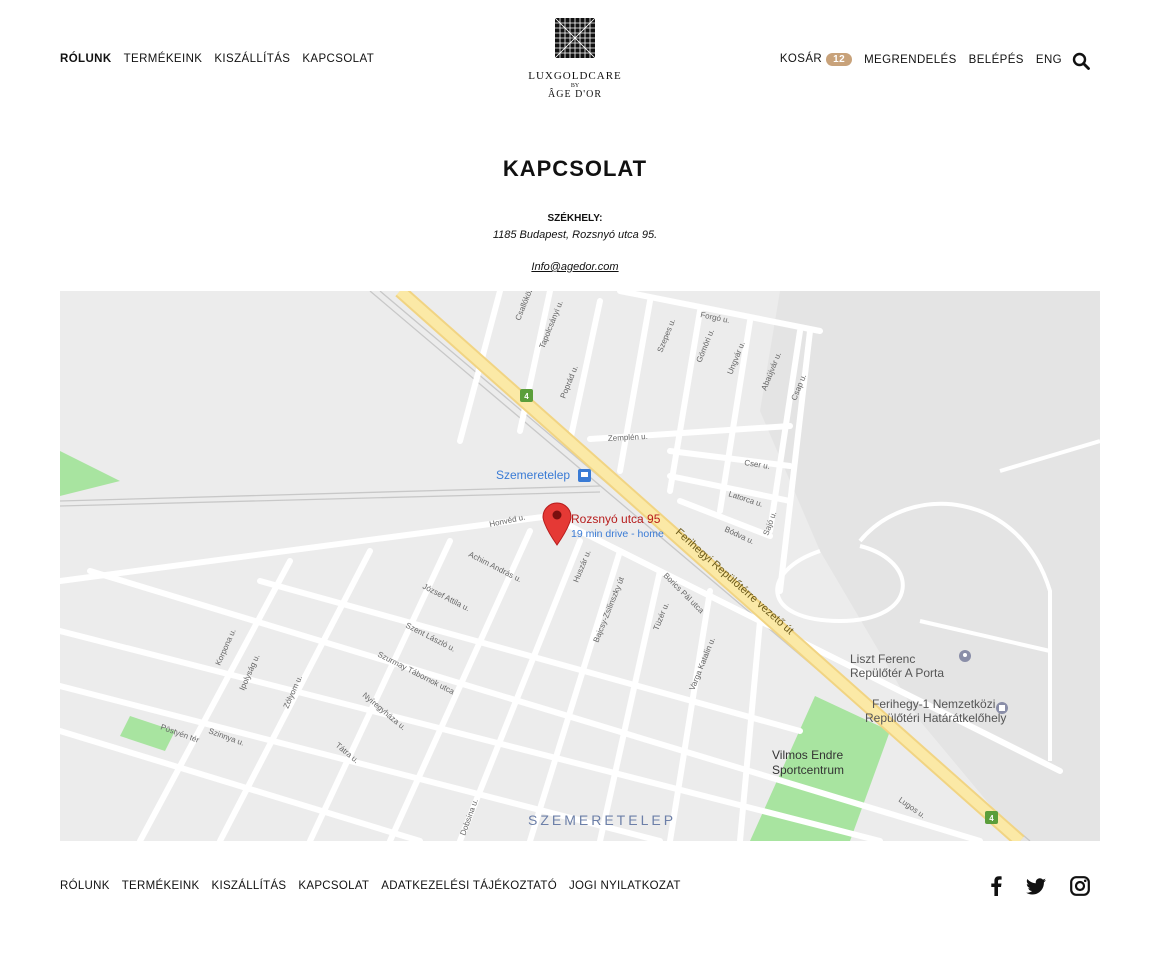 This screenshot has width=1150, height=965. What do you see at coordinates (252, 59) in the screenshot?
I see `nav-kiszallitas: KISZÁLLÍTÁS` at bounding box center [252, 59].